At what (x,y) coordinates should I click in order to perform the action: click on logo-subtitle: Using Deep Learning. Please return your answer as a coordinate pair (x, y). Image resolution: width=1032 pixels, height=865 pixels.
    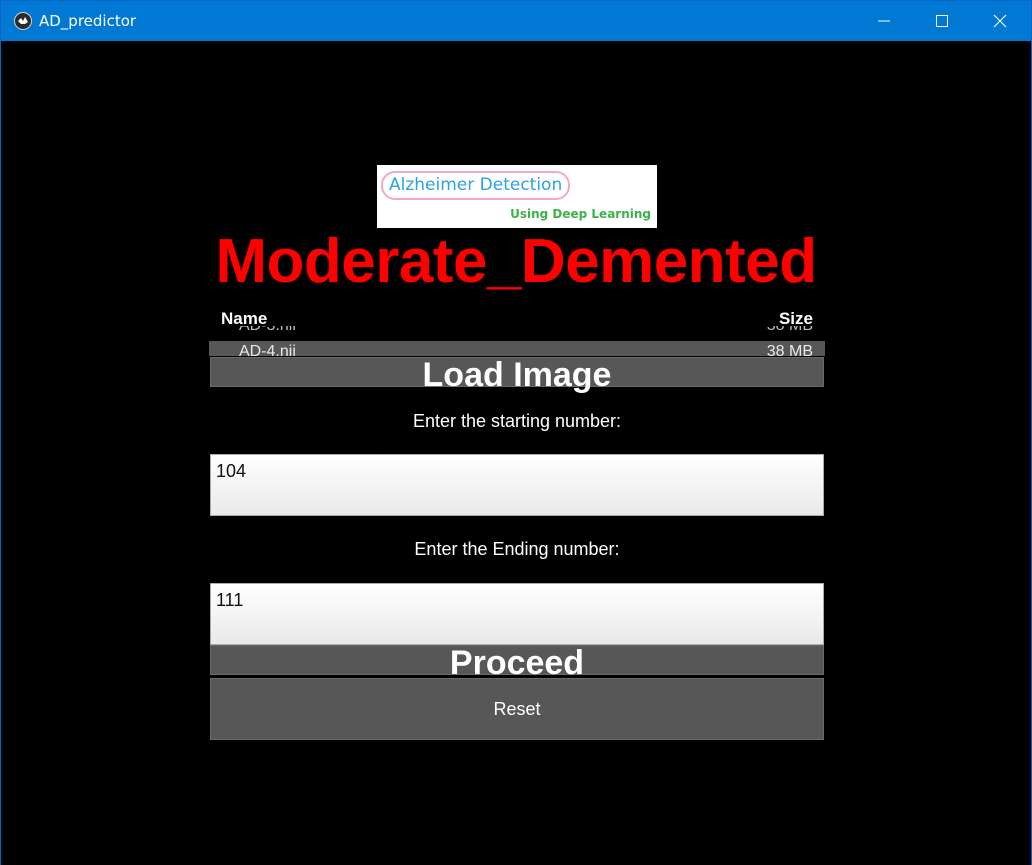
    Looking at the image, I should click on (580, 214).